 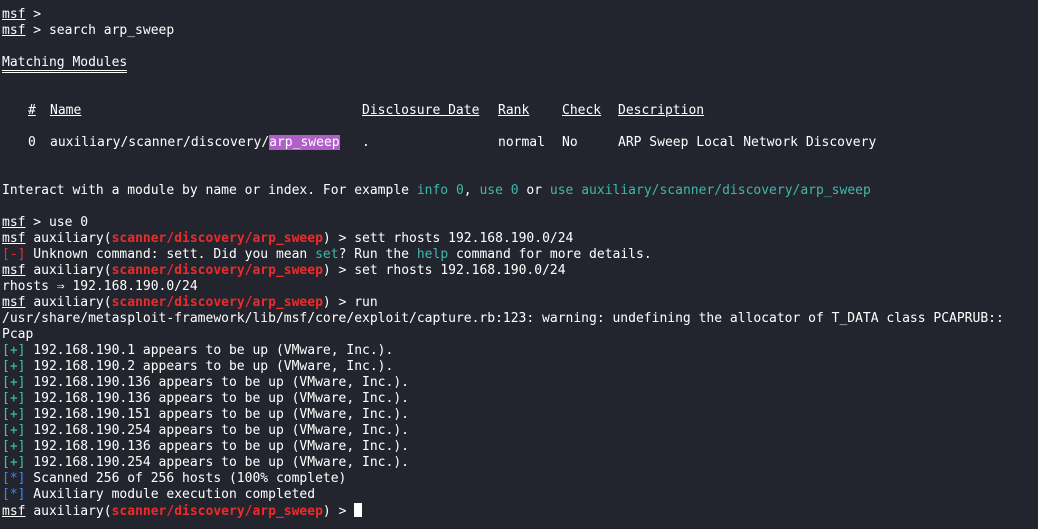 I want to click on col-header-index: #, so click(x=32, y=110).